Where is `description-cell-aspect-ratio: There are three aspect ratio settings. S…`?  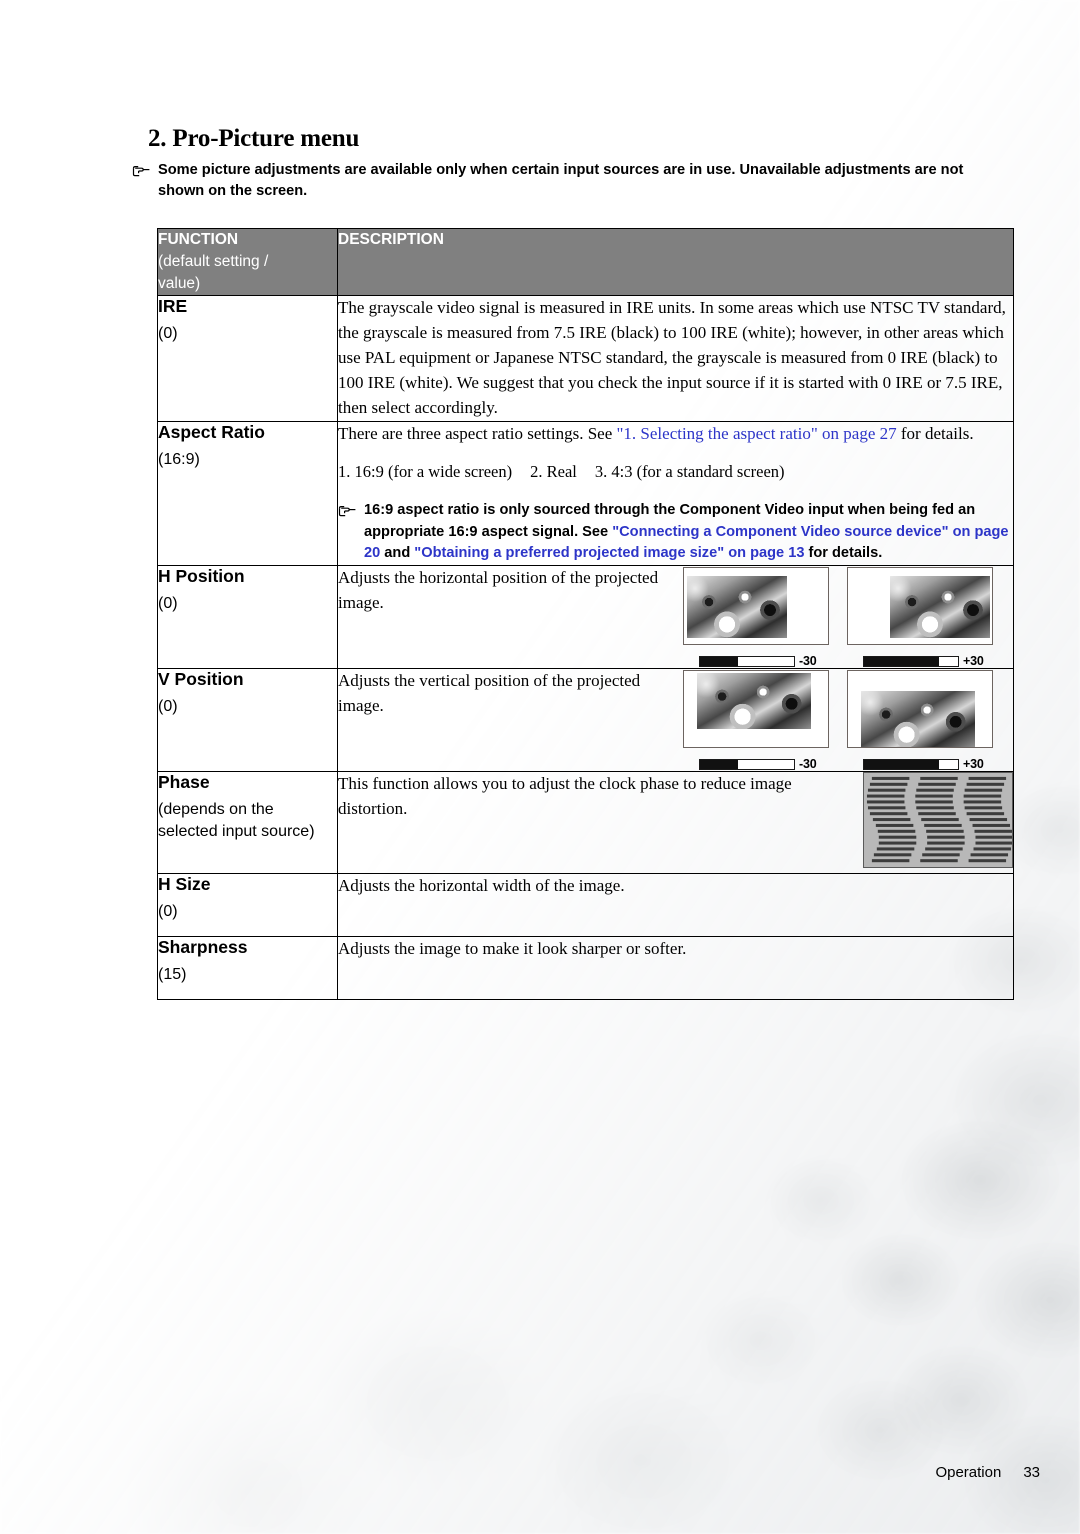 description-cell-aspect-ratio: There are three aspect ratio settings. S… is located at coordinates (675, 493).